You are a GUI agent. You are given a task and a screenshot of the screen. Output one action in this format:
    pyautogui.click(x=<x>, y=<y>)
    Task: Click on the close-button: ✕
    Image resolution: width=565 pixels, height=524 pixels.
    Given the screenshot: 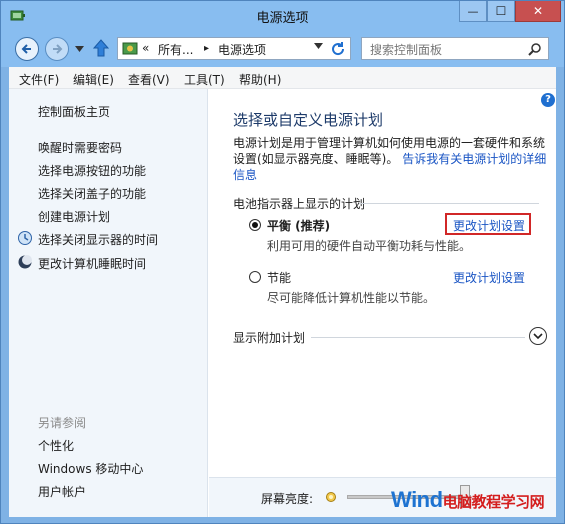 What is the action you would take?
    pyautogui.click(x=538, y=11)
    